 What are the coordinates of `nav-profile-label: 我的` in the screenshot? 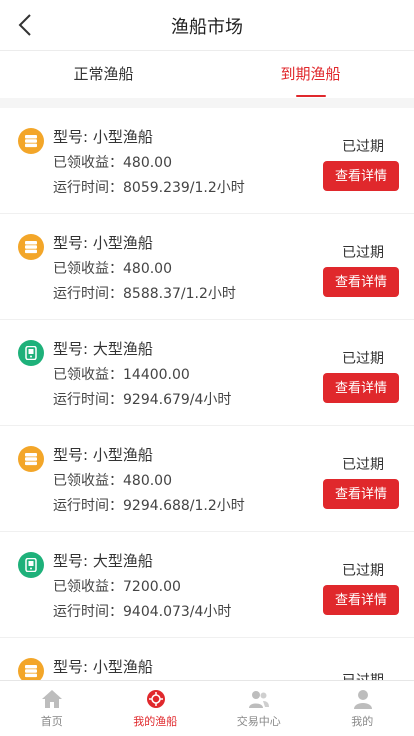 It's located at (362, 721).